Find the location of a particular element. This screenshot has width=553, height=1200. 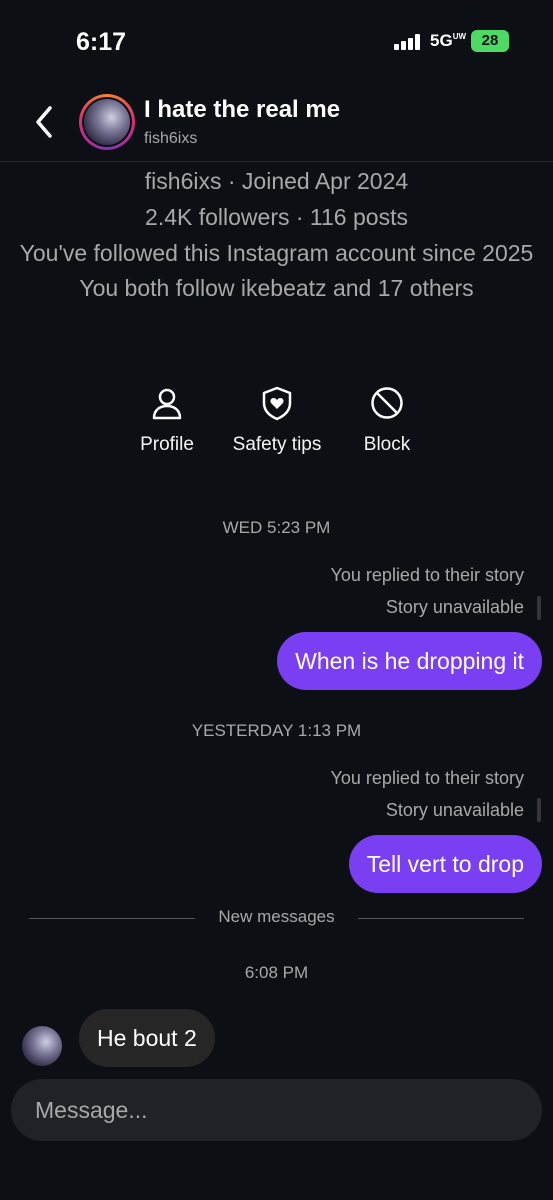

profile-actions: Profile Safety tips Block is located at coordinates (276, 440).